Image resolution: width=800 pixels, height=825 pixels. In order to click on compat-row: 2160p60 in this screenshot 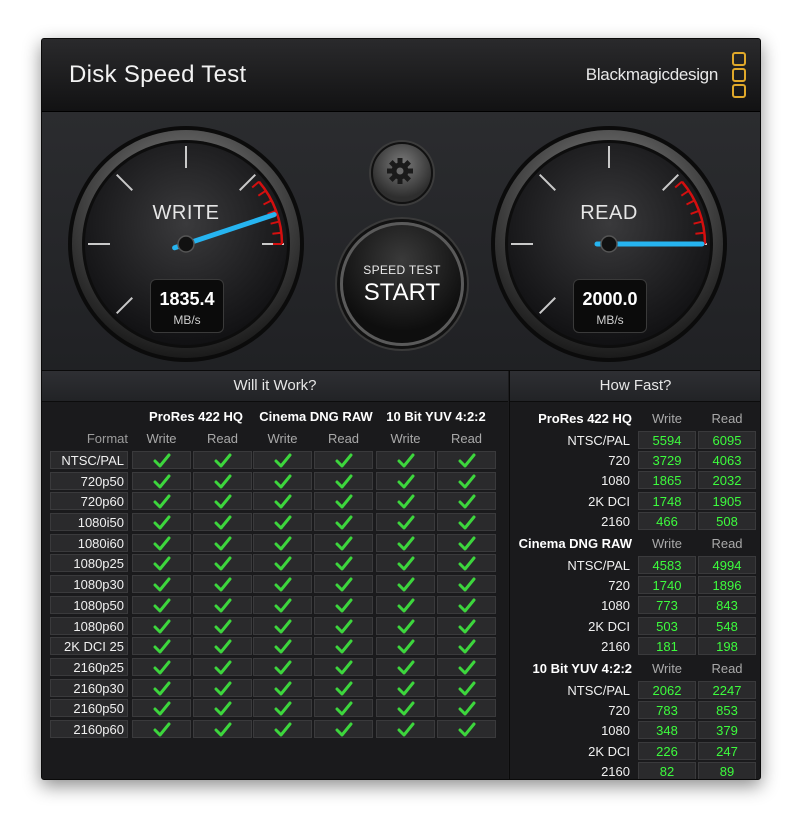, I will do `click(274, 729)`.